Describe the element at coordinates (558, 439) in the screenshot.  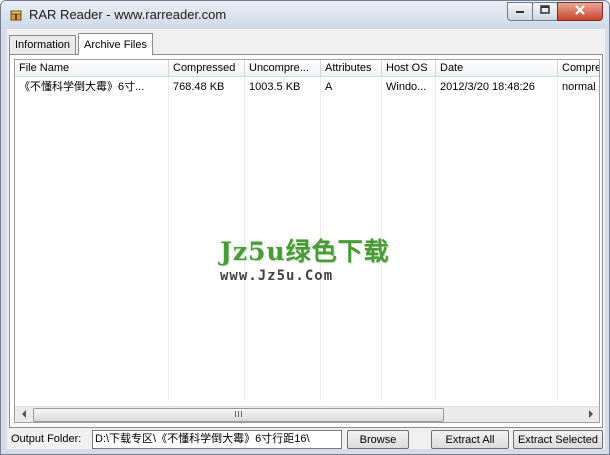
I see `extract-selected-button: Extract Selected` at that location.